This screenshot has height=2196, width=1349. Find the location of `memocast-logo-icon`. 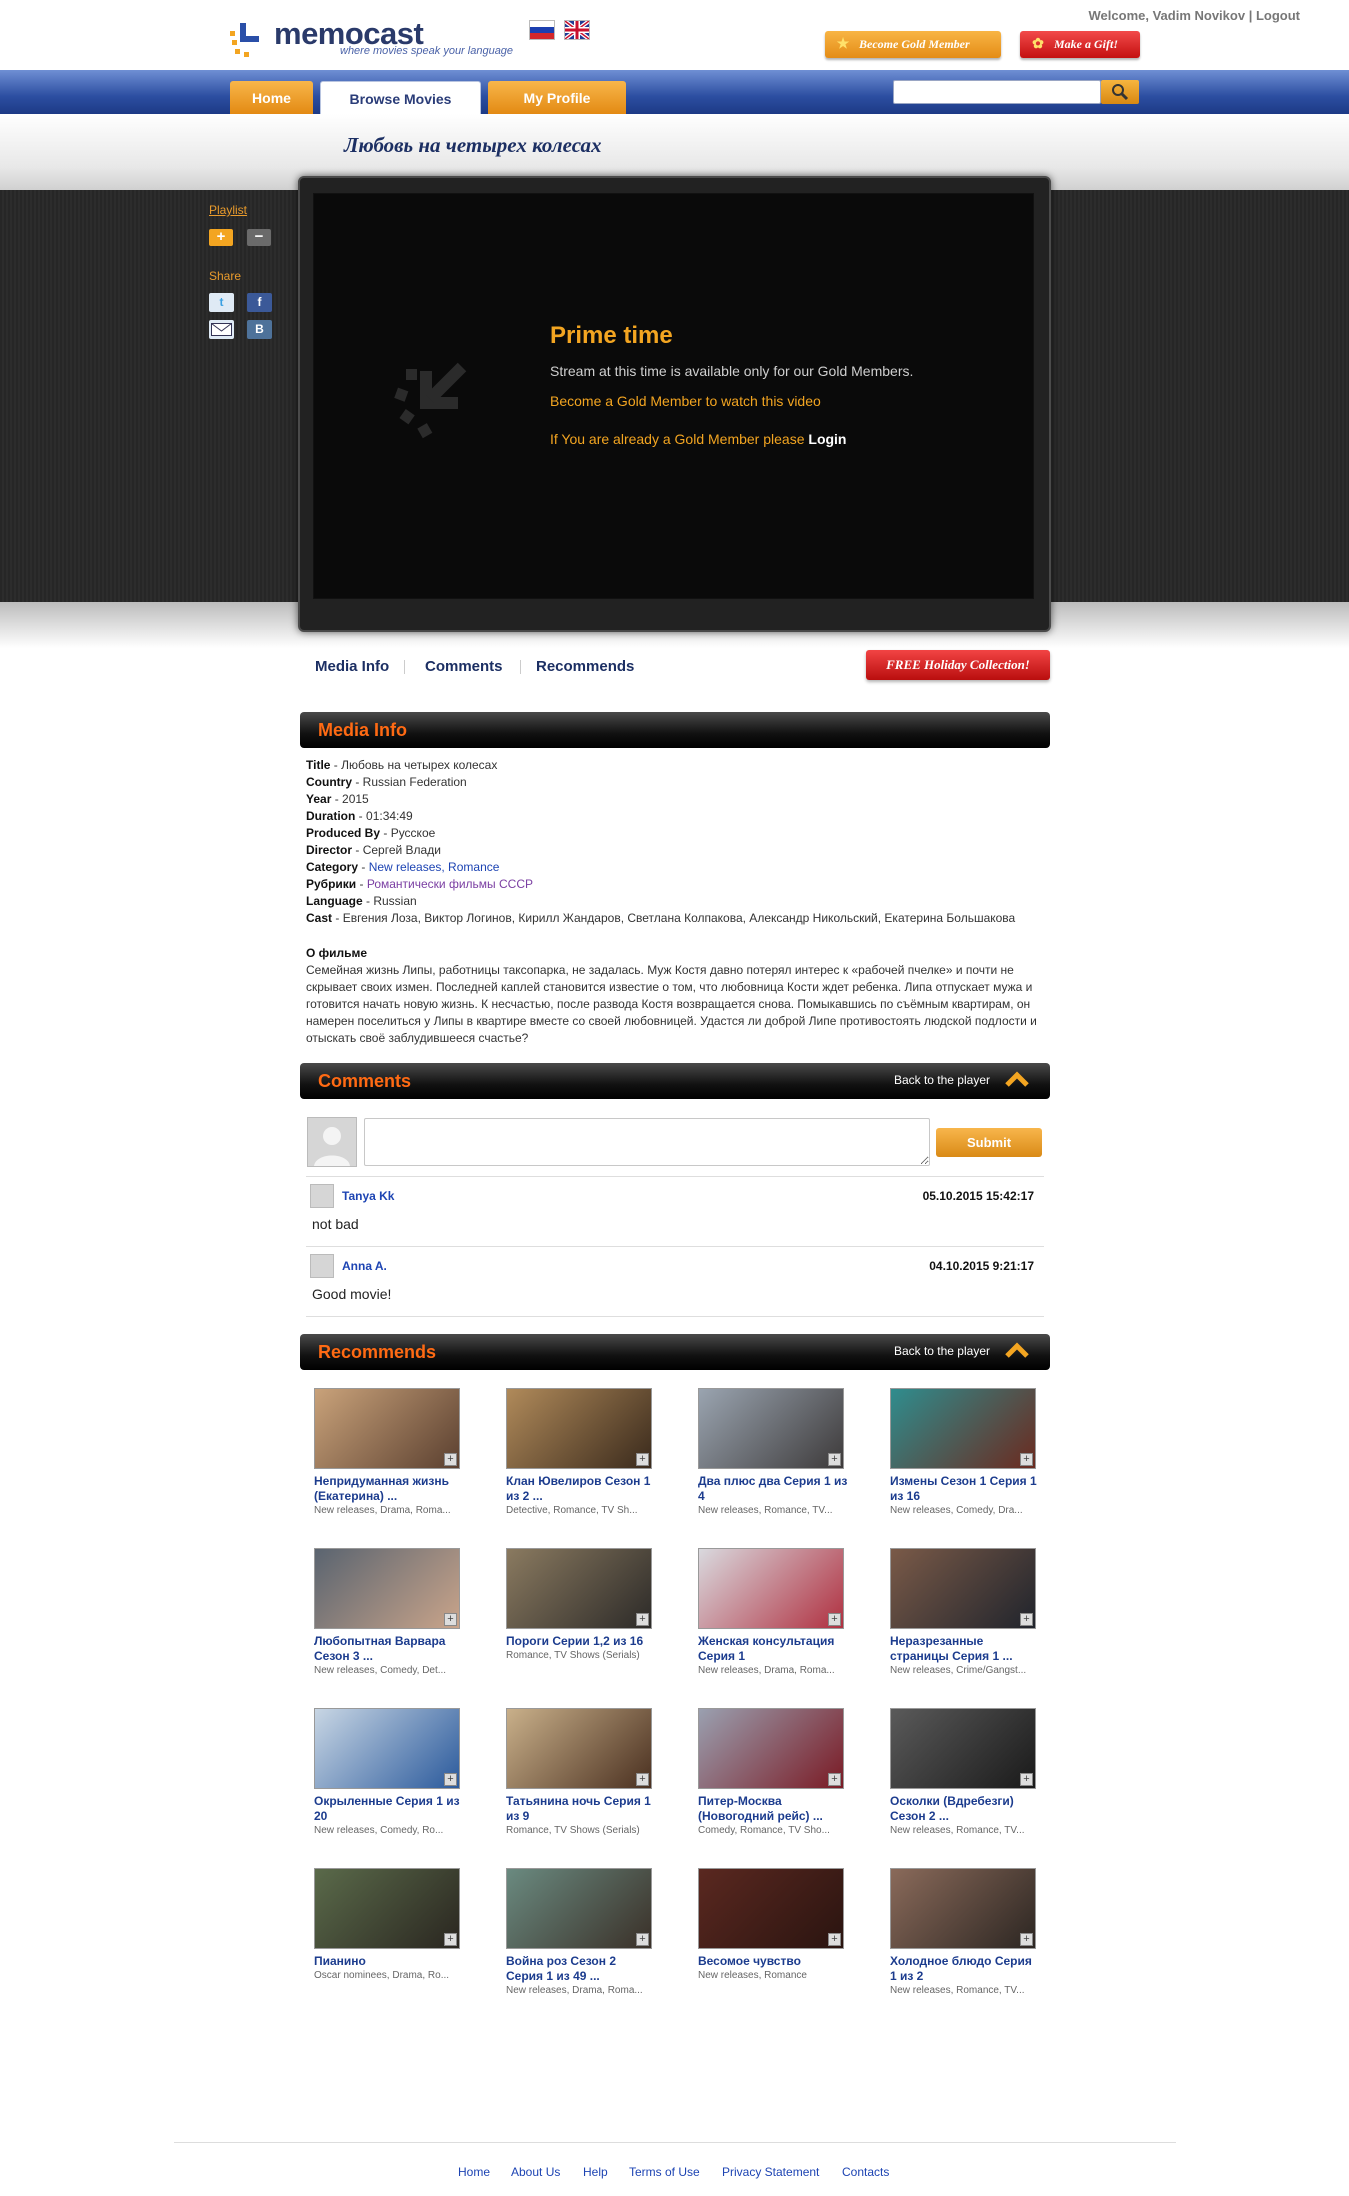

memocast-logo-icon is located at coordinates (244, 40).